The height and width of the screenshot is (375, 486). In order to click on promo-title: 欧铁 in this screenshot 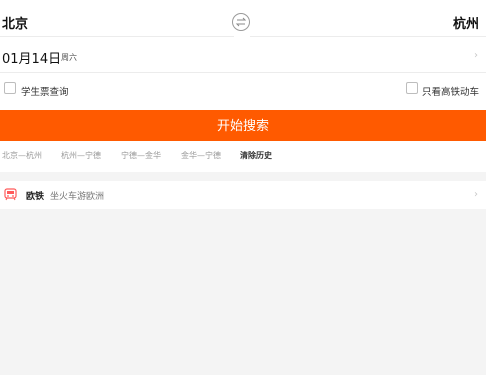, I will do `click(35, 197)`.